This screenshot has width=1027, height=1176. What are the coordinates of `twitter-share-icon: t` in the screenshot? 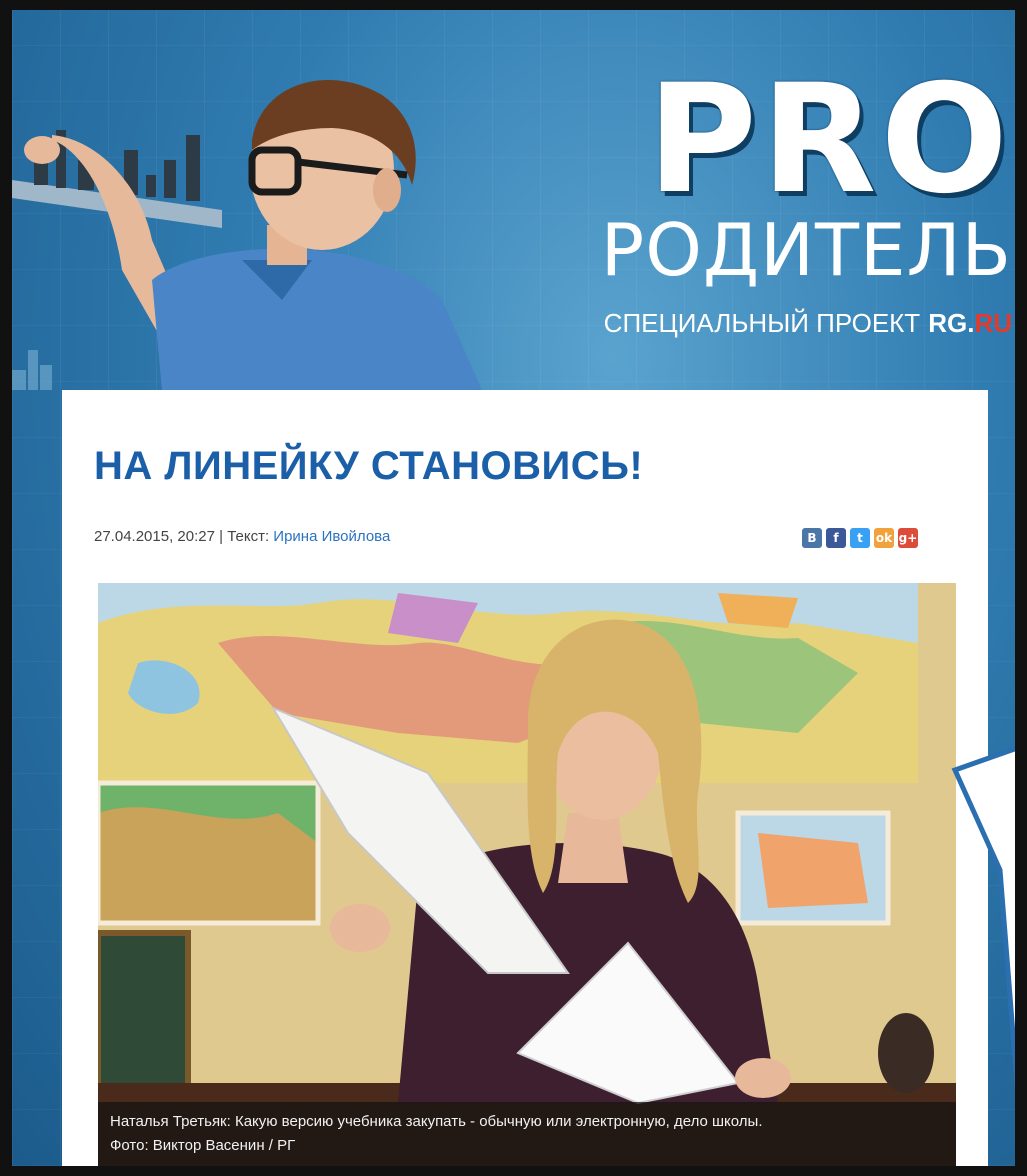 It's located at (860, 538).